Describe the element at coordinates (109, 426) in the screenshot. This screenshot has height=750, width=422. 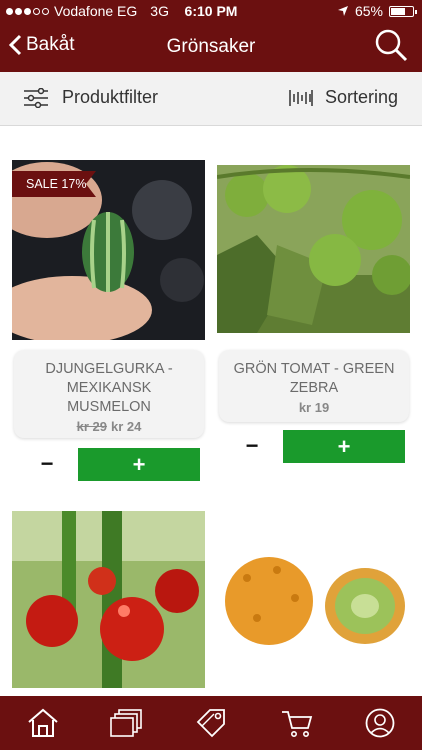
I see `product-price: kr 29 kr 24` at that location.